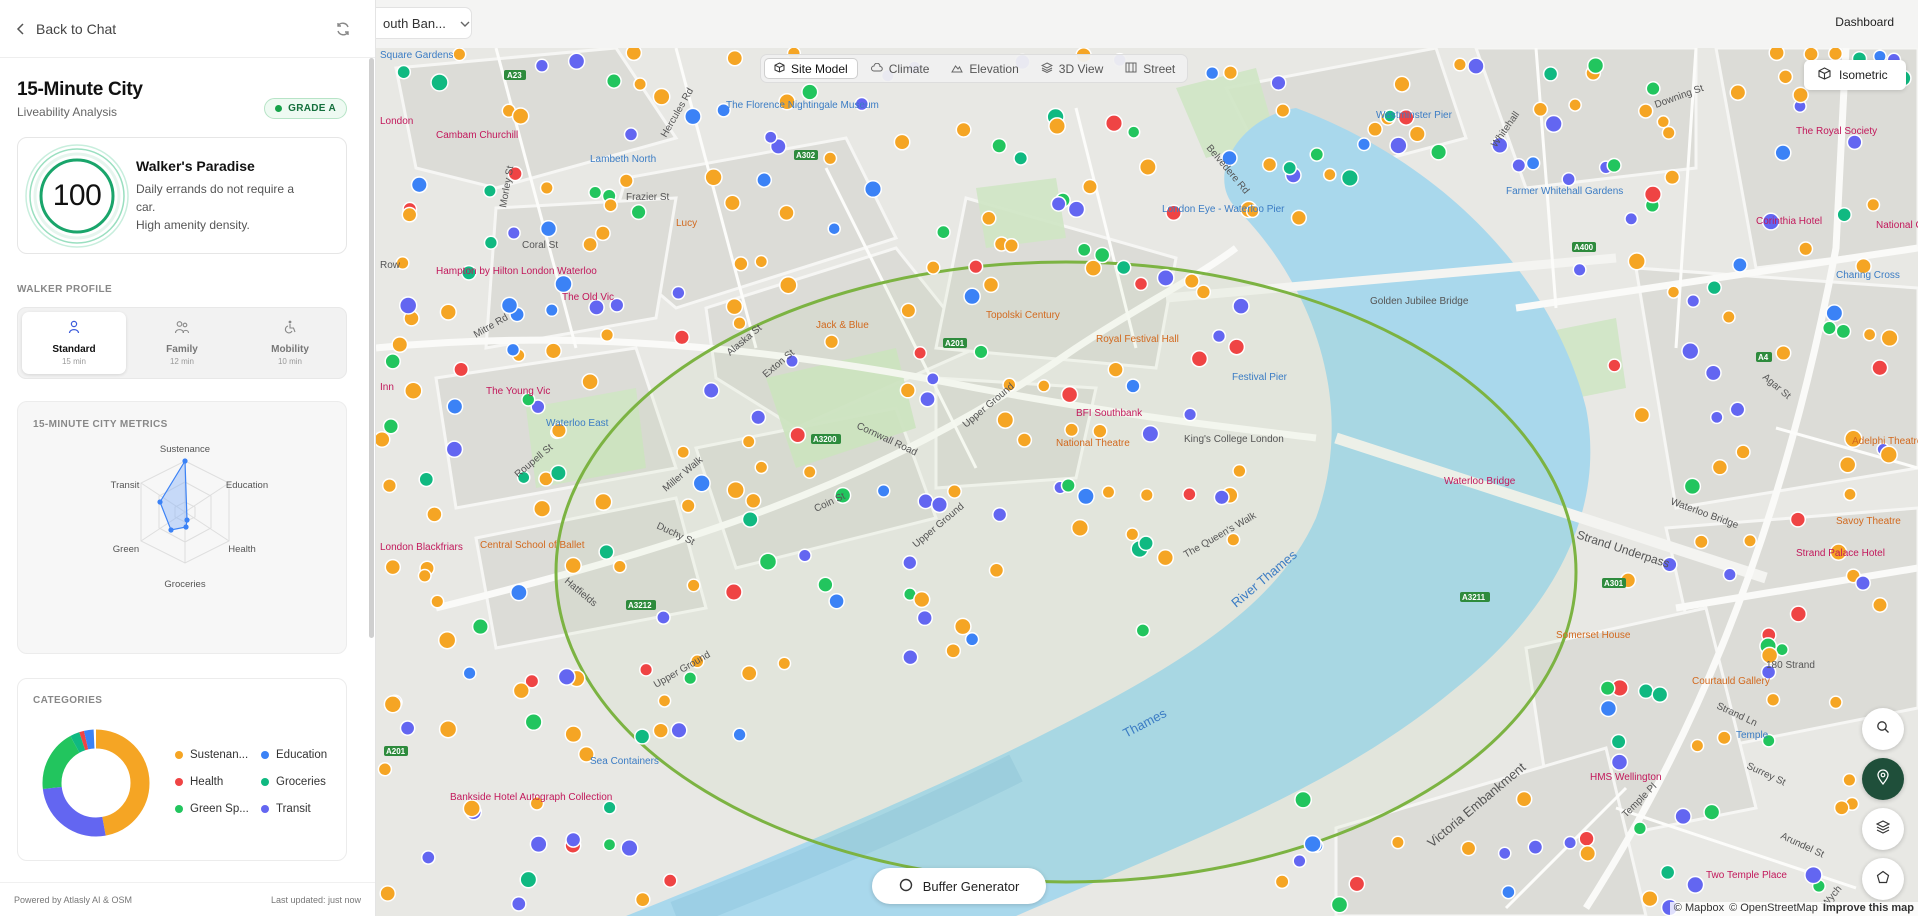 This screenshot has height=916, width=1918. I want to click on back-to-chat-button: Back to Chat, so click(66, 29).